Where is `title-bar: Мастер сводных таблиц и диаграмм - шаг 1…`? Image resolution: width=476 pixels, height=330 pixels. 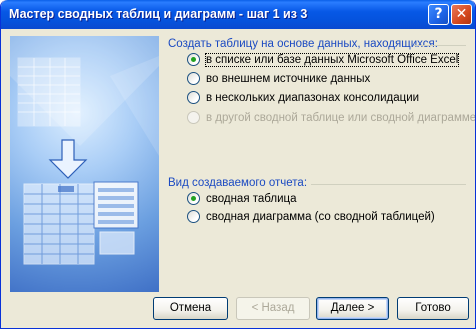 title-bar: Мастер сводных таблиц и диаграмм - шаг 1… is located at coordinates (238, 14).